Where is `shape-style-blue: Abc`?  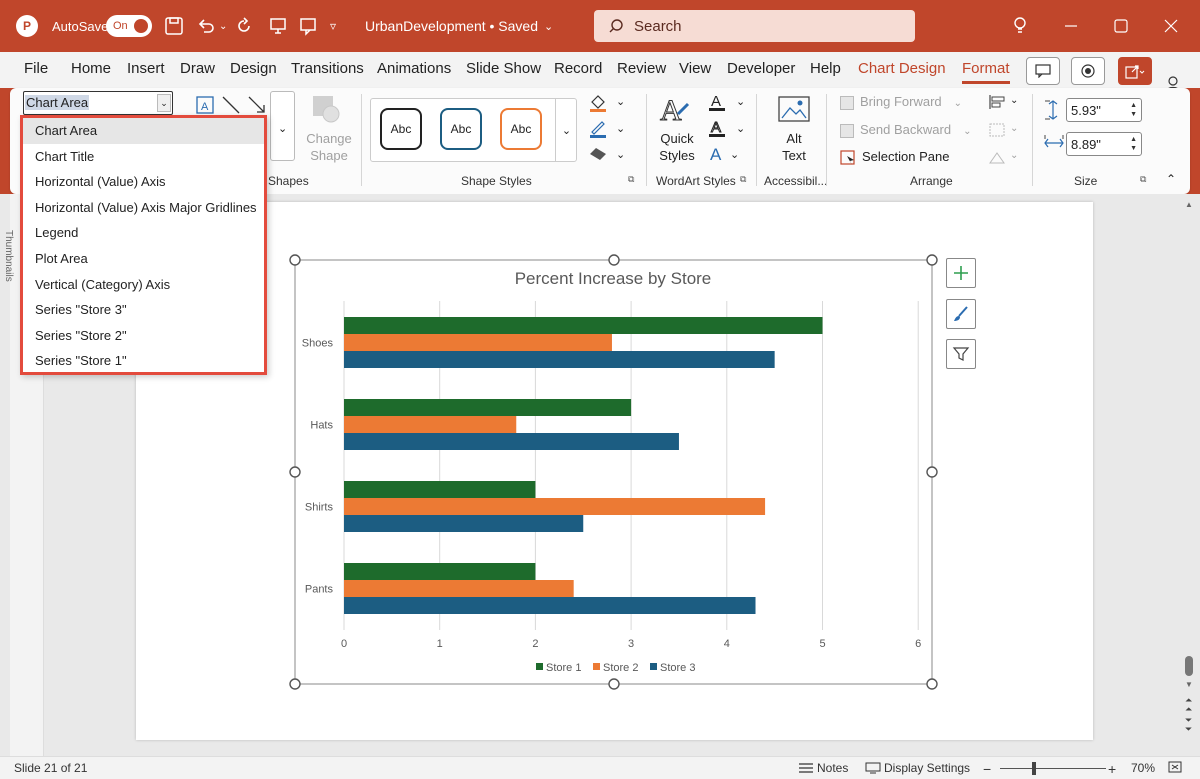
shape-style-blue: Abc is located at coordinates (461, 129).